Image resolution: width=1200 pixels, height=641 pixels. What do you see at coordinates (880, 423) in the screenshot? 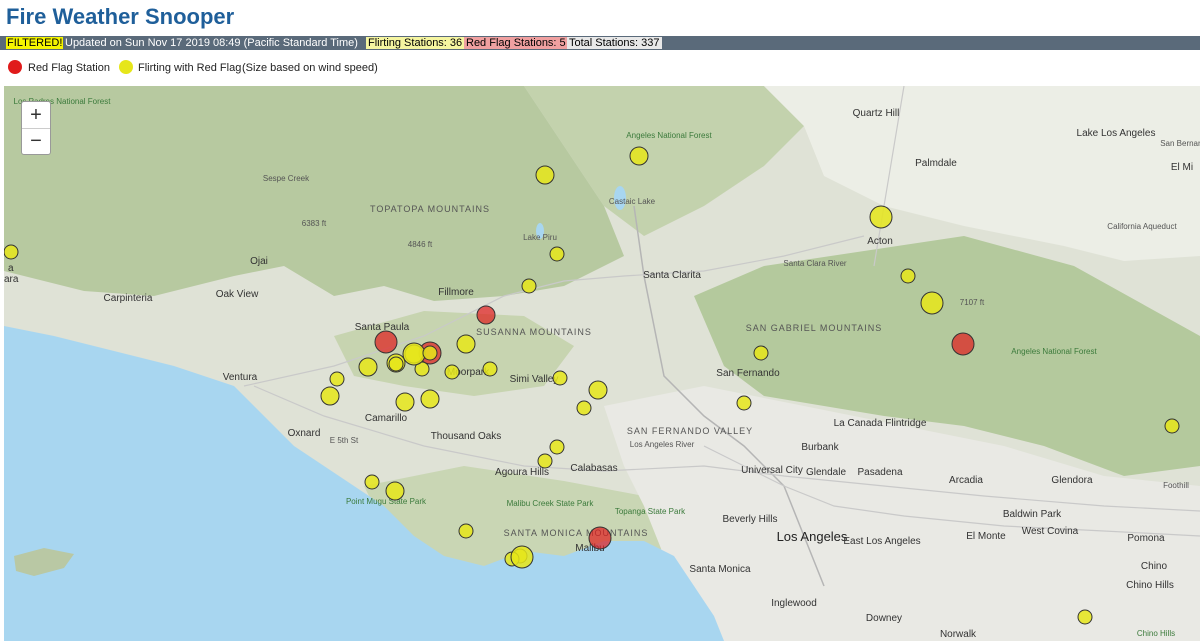
I see `map-label-la-canada: La Canada Flintridge` at bounding box center [880, 423].